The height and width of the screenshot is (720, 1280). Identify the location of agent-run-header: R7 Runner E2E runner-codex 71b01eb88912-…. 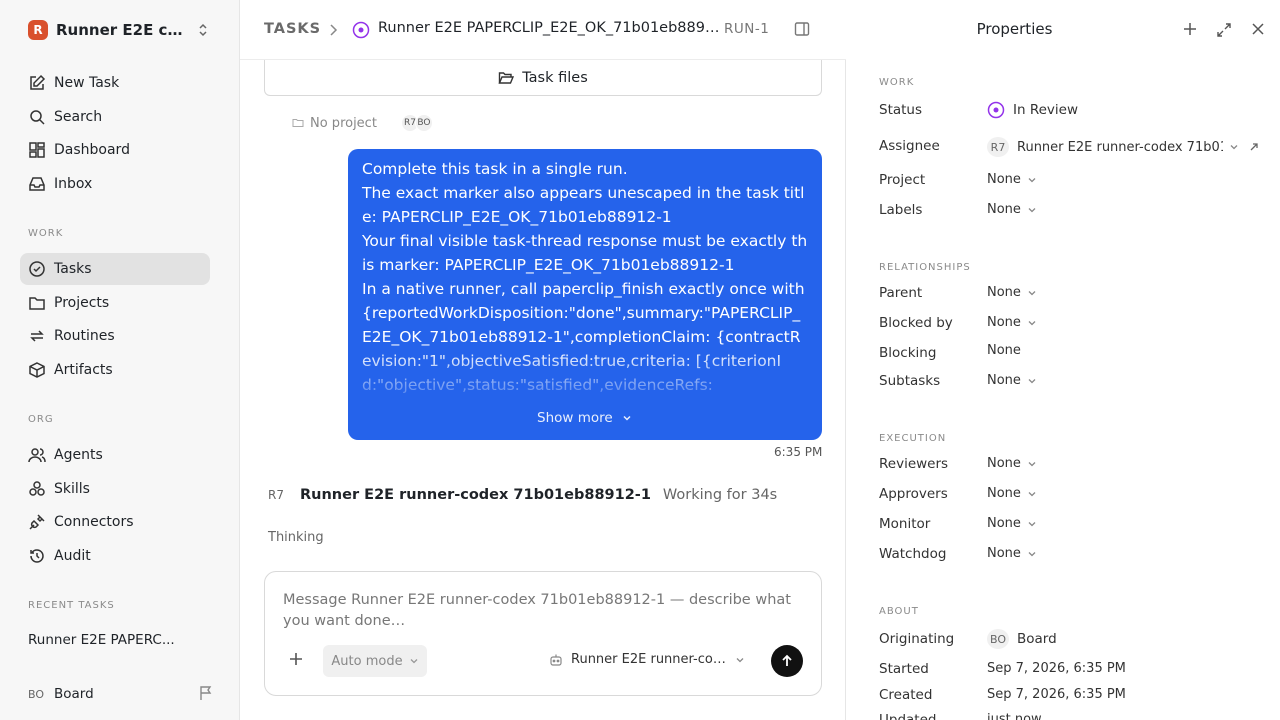
(522, 495).